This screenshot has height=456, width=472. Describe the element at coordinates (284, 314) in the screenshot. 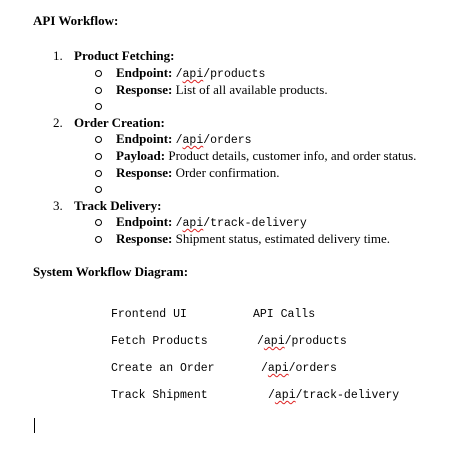

I see `diagram-col2-header: API Calls` at that location.